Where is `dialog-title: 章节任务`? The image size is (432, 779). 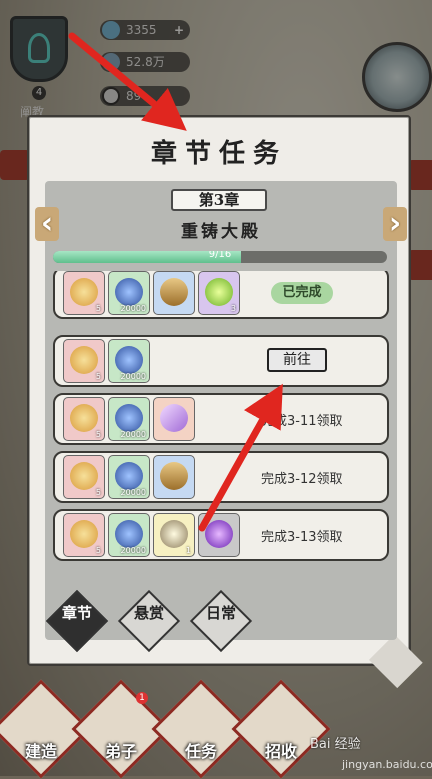 dialog-title: 章节任务 is located at coordinates (218, 154).